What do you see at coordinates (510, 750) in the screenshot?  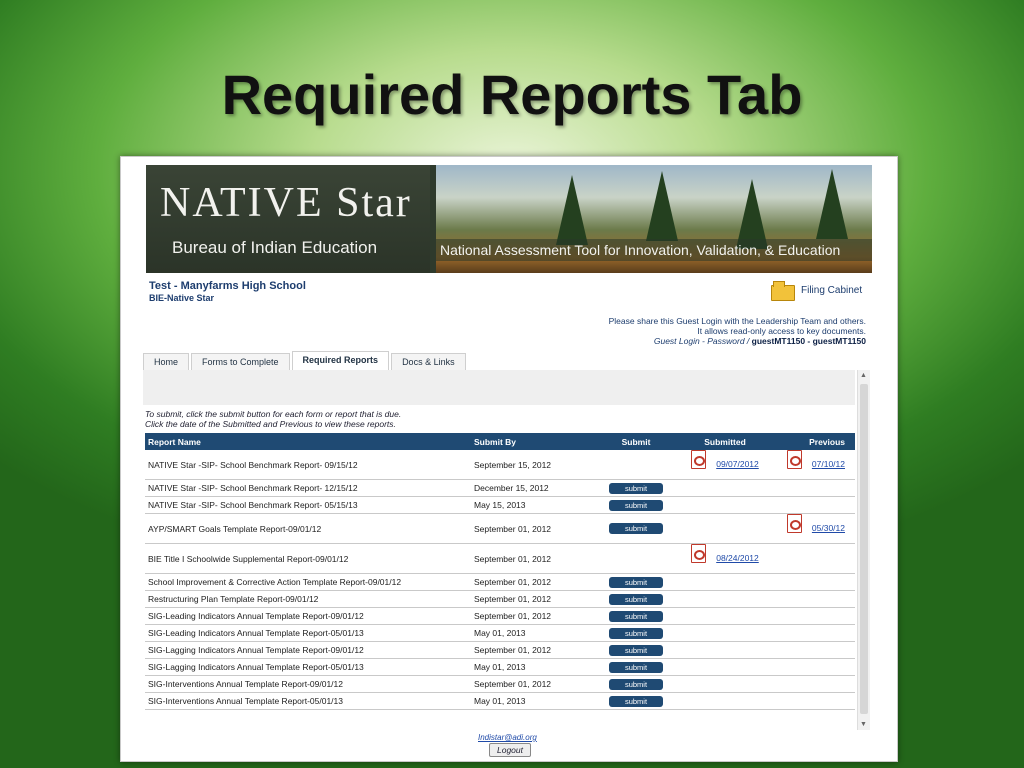 I see `logout-button: Logout` at bounding box center [510, 750].